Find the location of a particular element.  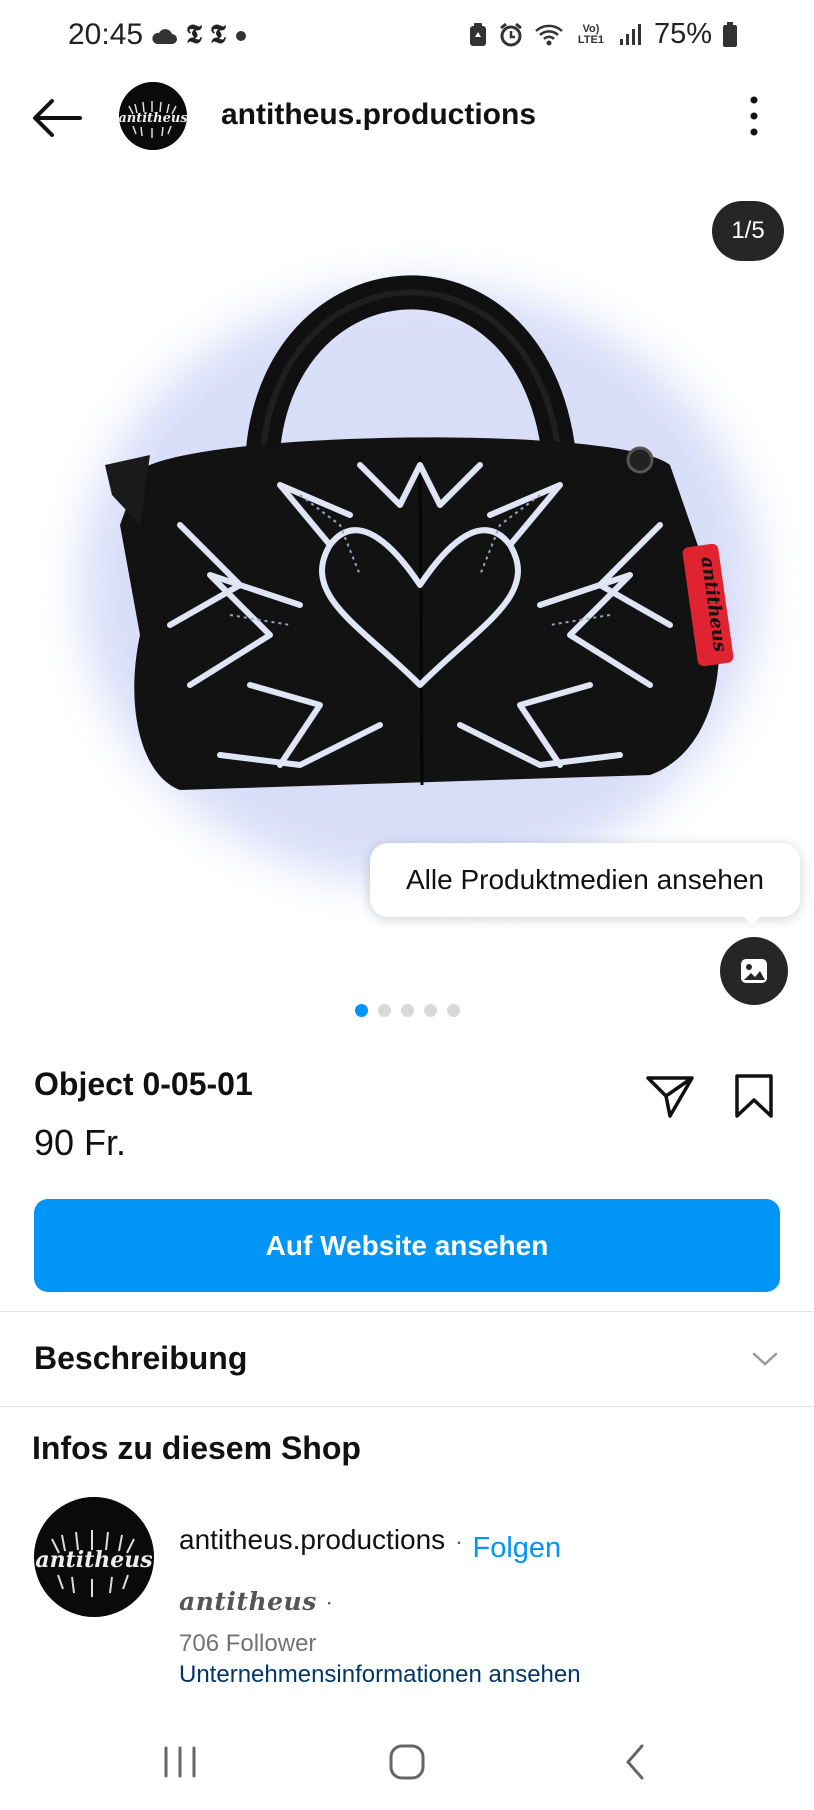

status-left-icons: 𝕿 𝕿 is located at coordinates (199, 35).